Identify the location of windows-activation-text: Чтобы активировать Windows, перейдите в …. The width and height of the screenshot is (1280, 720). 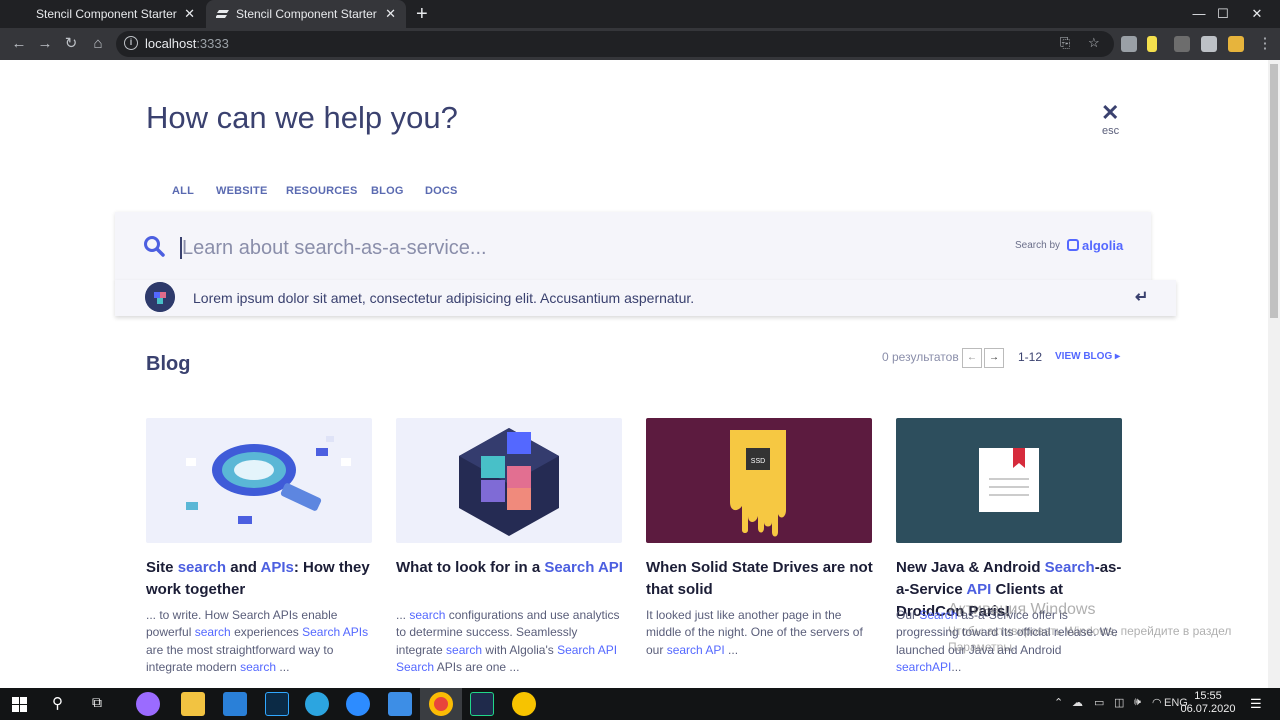
(1090, 631).